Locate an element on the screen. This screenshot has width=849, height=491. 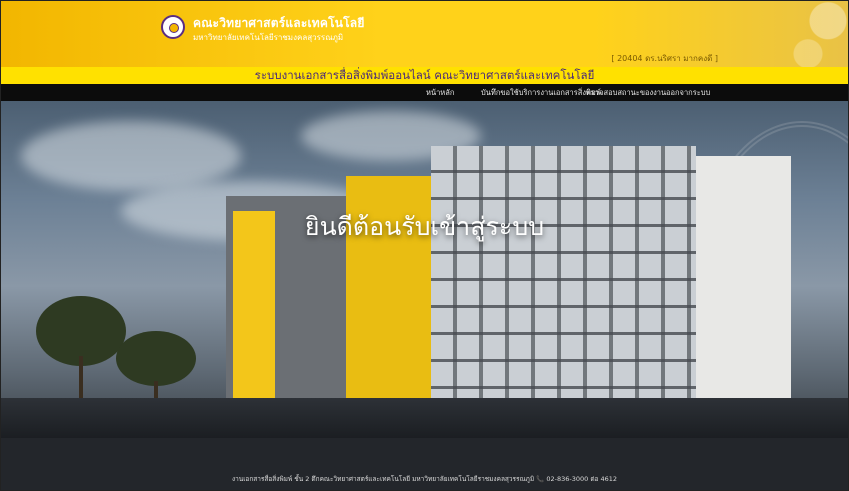
nav-item-home: หน้าหลัก is located at coordinates (440, 92).